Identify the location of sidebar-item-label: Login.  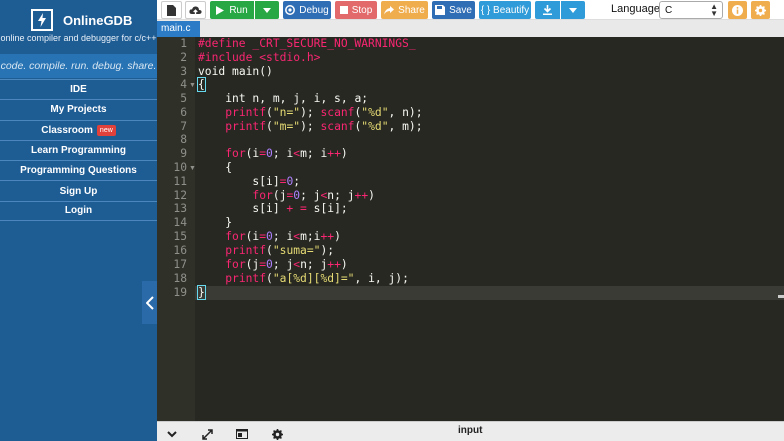
(78, 211).